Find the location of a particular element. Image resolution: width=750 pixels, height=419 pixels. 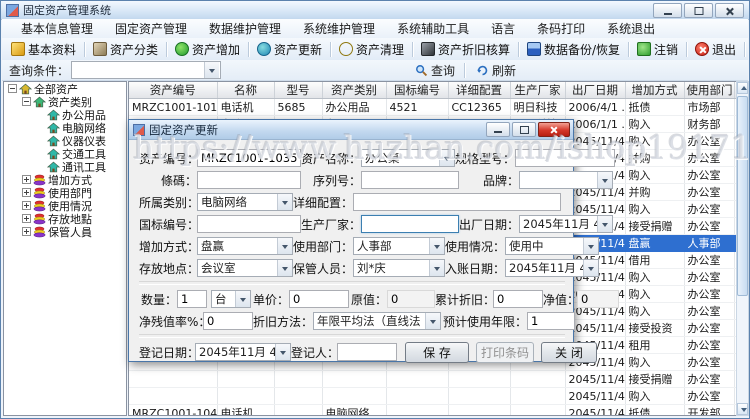

asset-id-label: 资产编号： is located at coordinates (168, 158).